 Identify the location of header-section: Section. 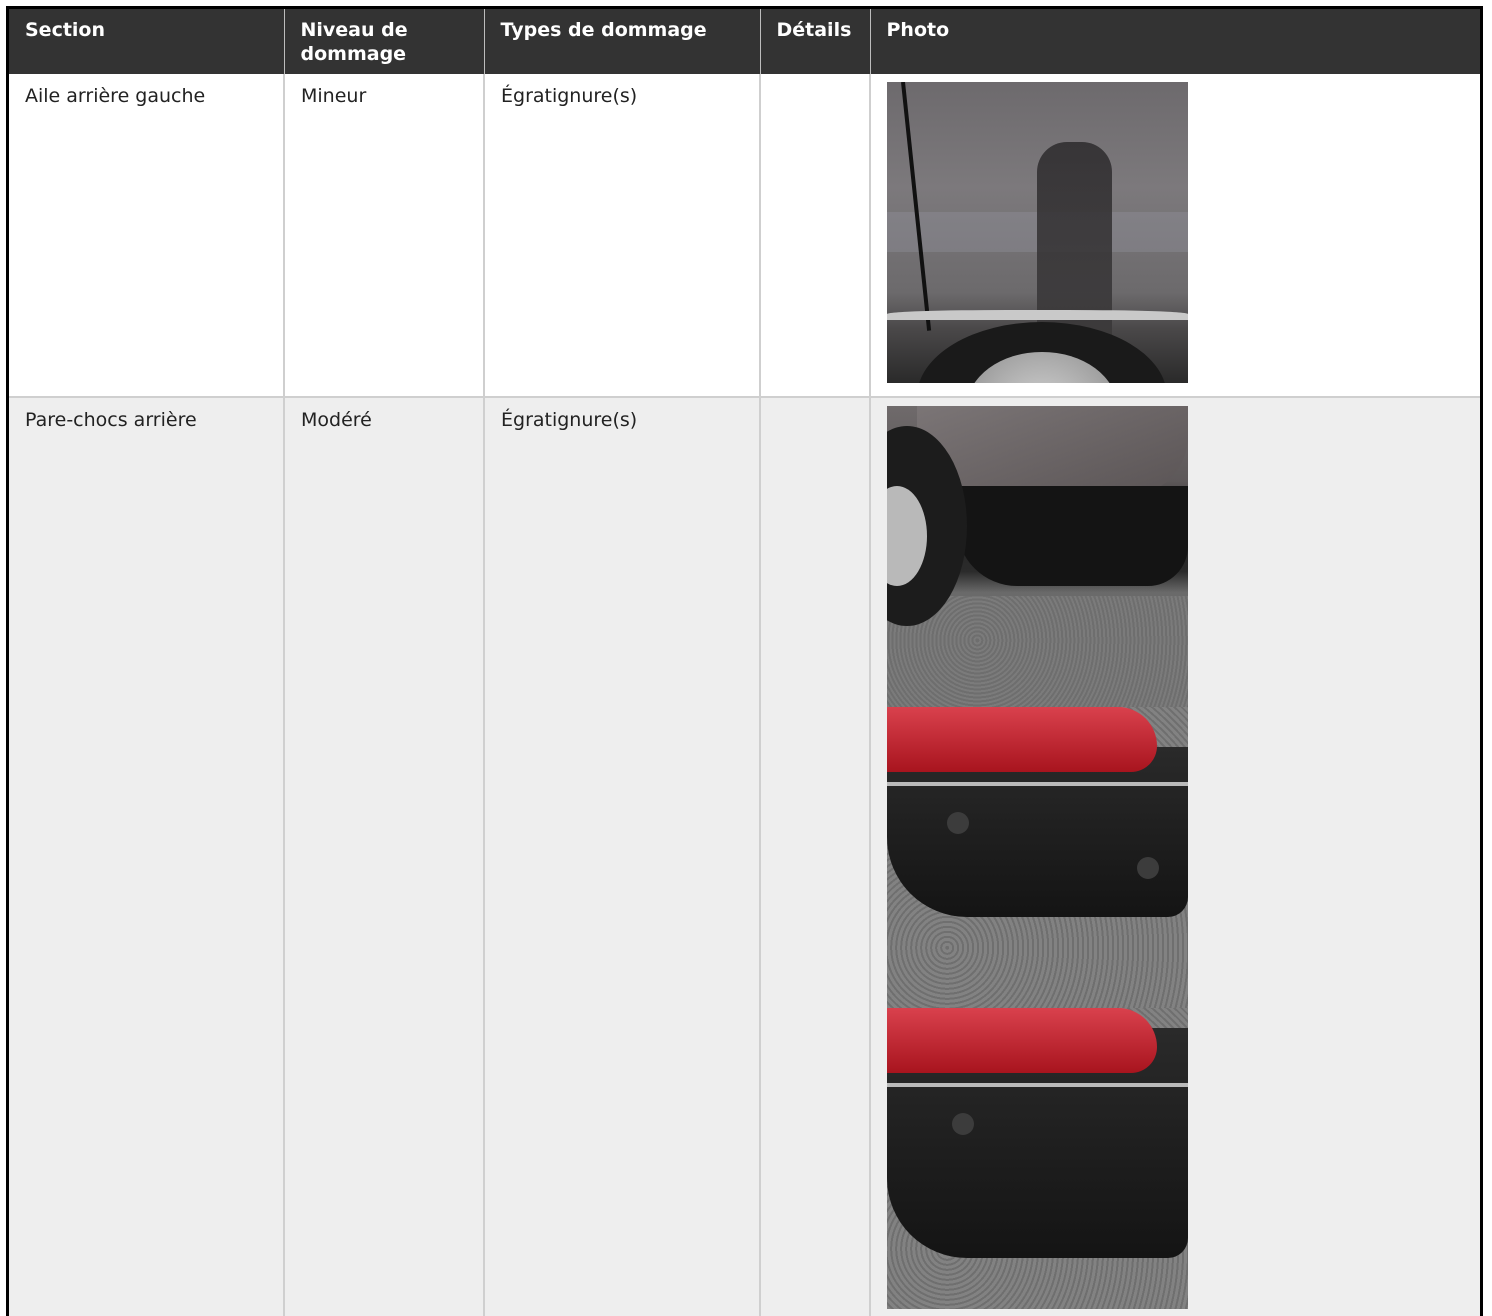
(146, 41).